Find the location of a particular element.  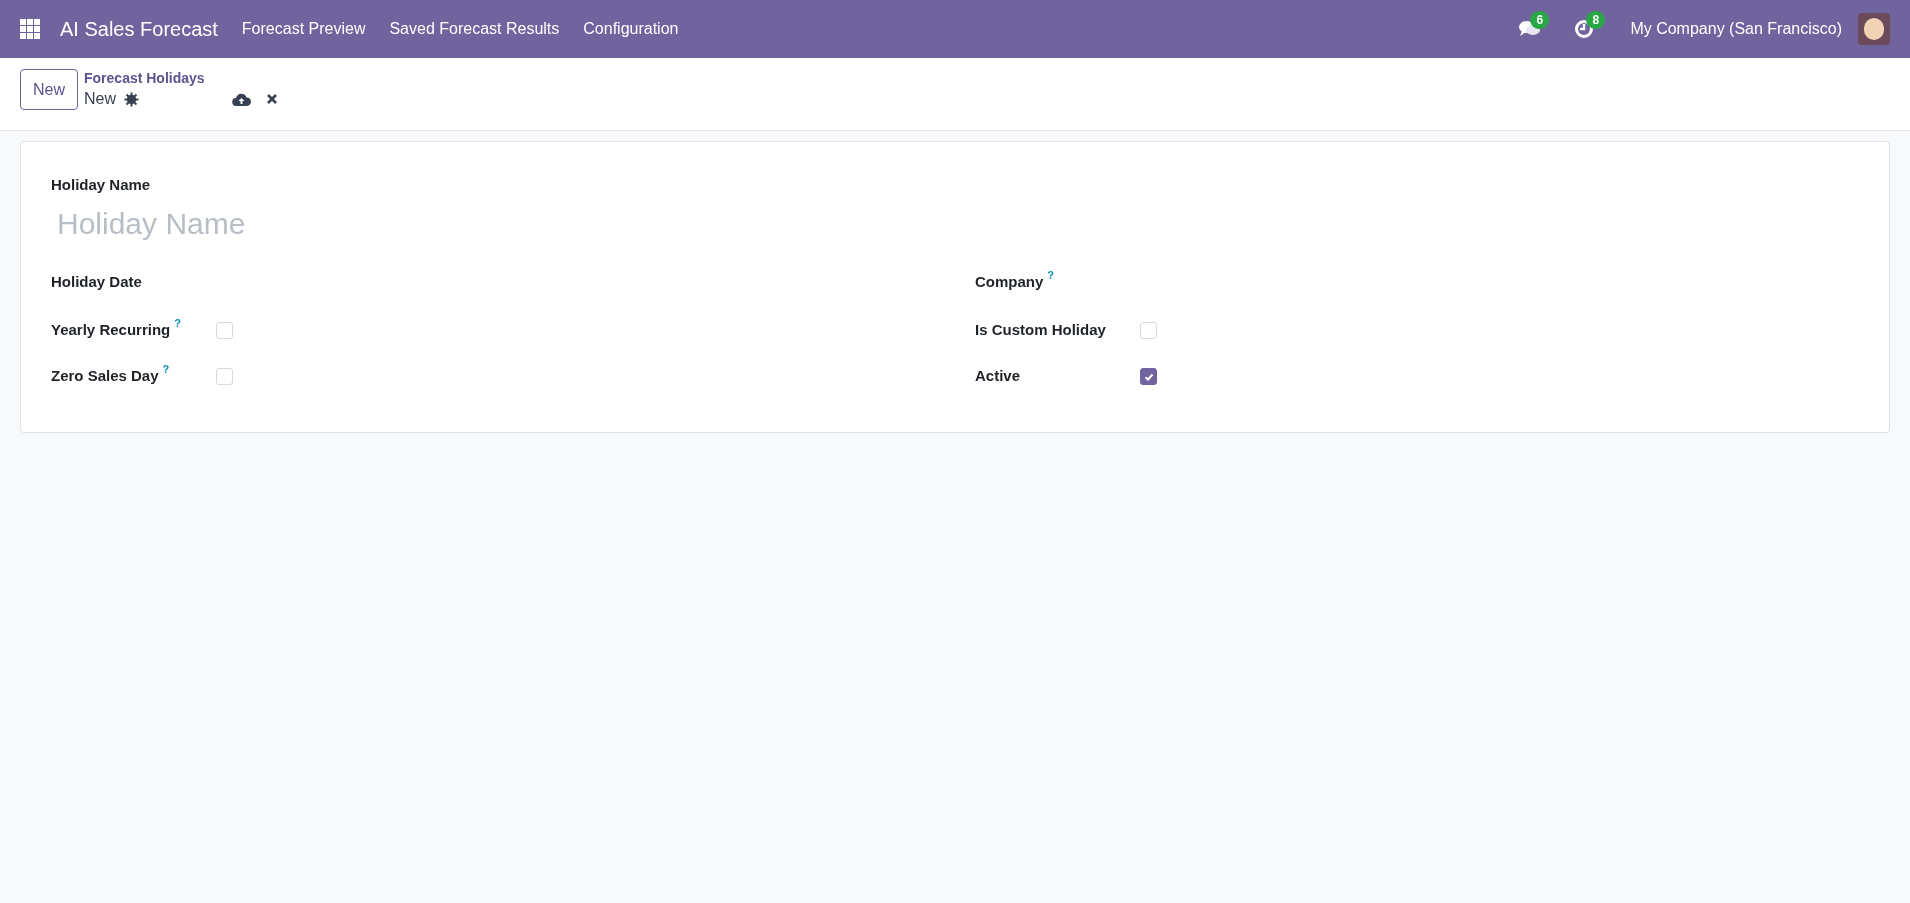

checkbox is located at coordinates (1148, 376).